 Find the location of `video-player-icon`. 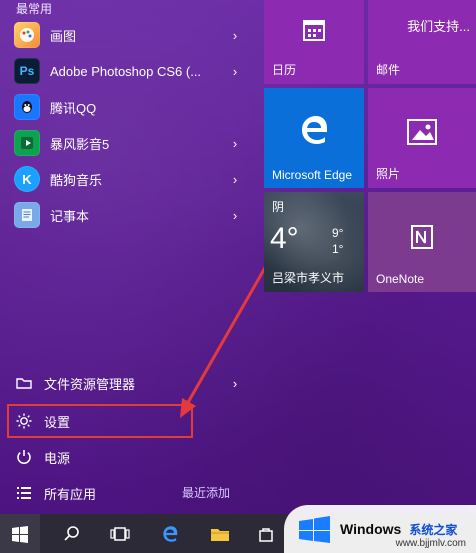

video-player-icon is located at coordinates (27, 143).